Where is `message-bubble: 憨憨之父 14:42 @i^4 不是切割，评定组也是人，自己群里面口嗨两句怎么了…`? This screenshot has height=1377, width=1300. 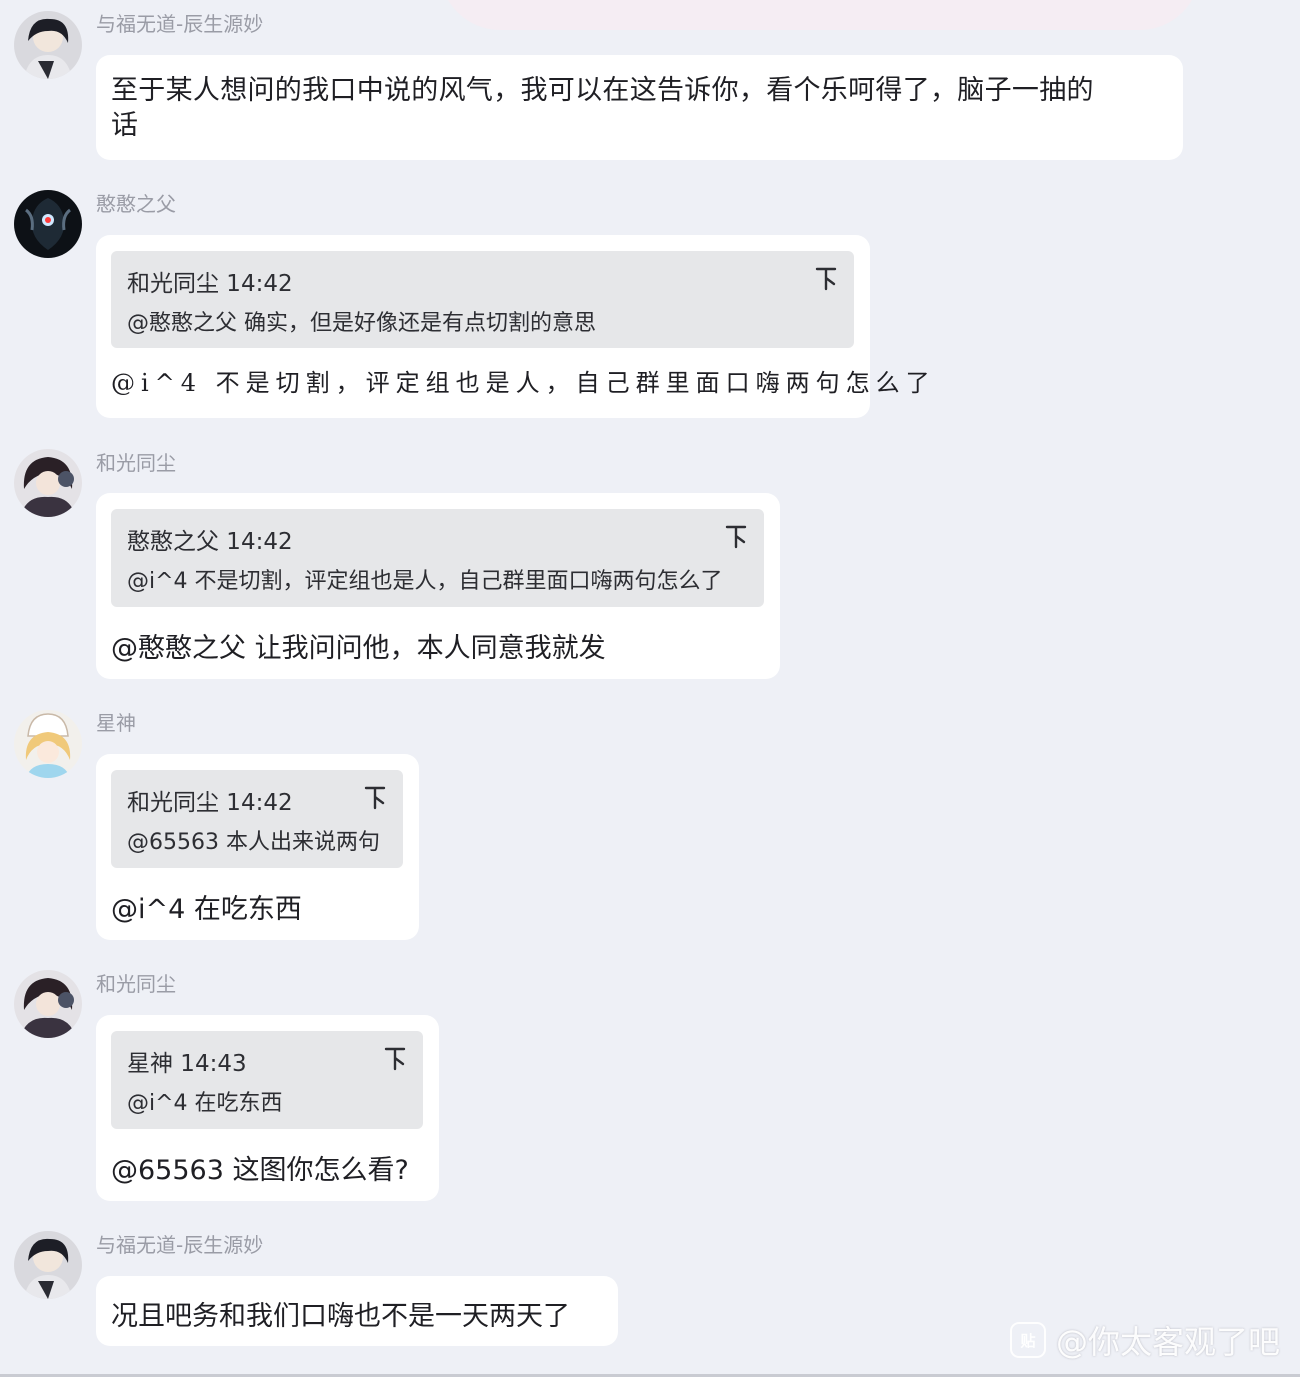
message-bubble: 憨憨之父 14:42 @i^4 不是切割，评定组也是人，自己群里面口嗨两句怎么了… is located at coordinates (438, 586).